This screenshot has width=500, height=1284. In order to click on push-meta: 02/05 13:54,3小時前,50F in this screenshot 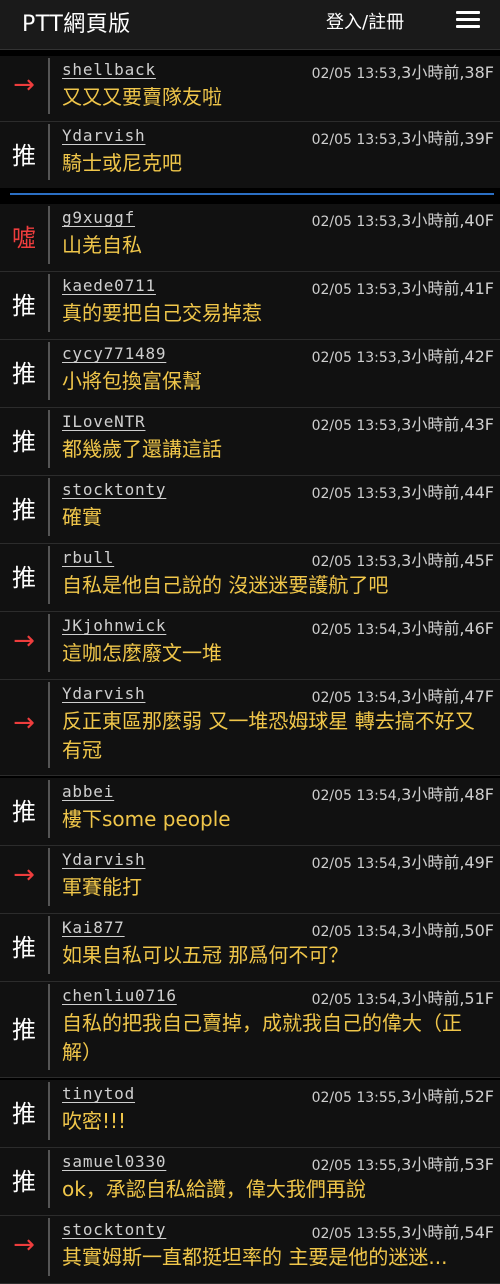, I will do `click(403, 929)`.